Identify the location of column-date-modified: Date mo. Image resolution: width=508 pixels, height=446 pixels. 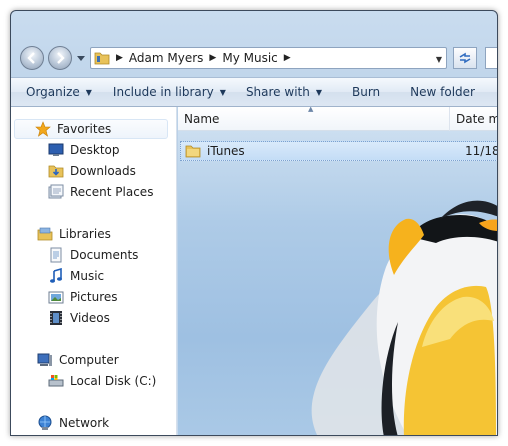
(476, 119).